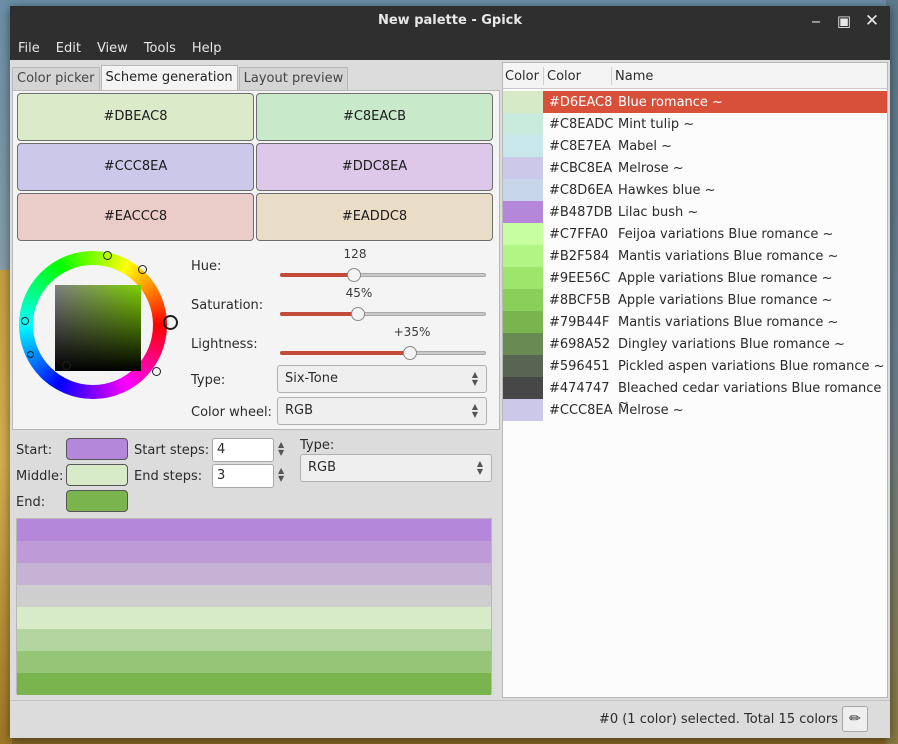 Image resolution: width=898 pixels, height=744 pixels. I want to click on list-row: #CCC8EA Melrose ~, so click(695, 410).